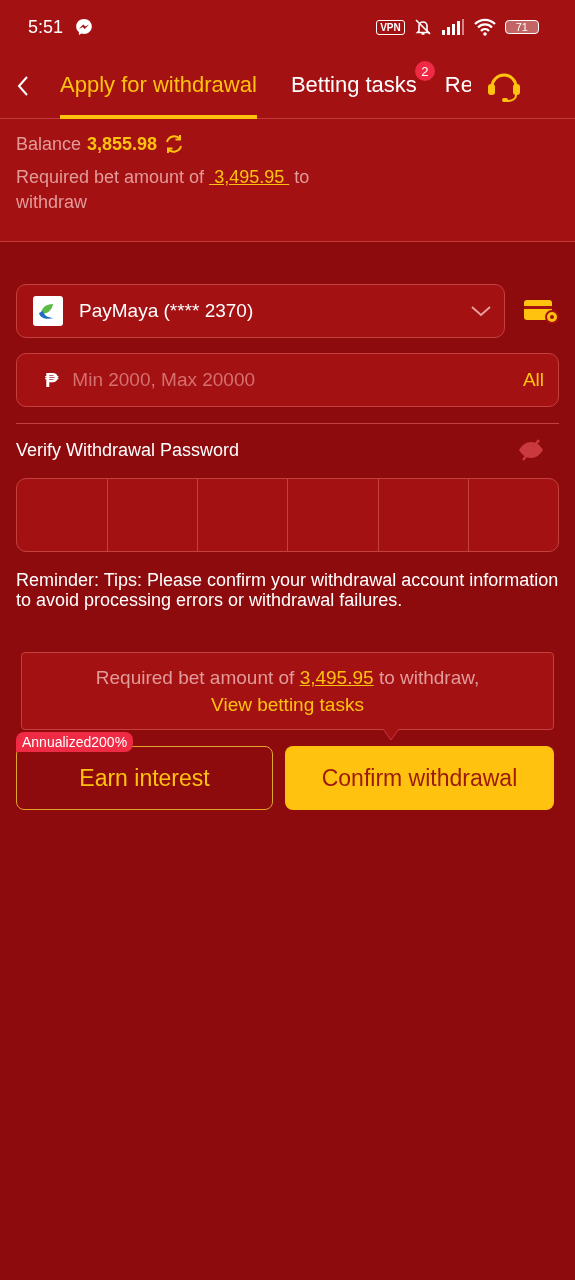 This screenshot has width=575, height=1280. What do you see at coordinates (424, 71) in the screenshot?
I see `count-badge: 2` at bounding box center [424, 71].